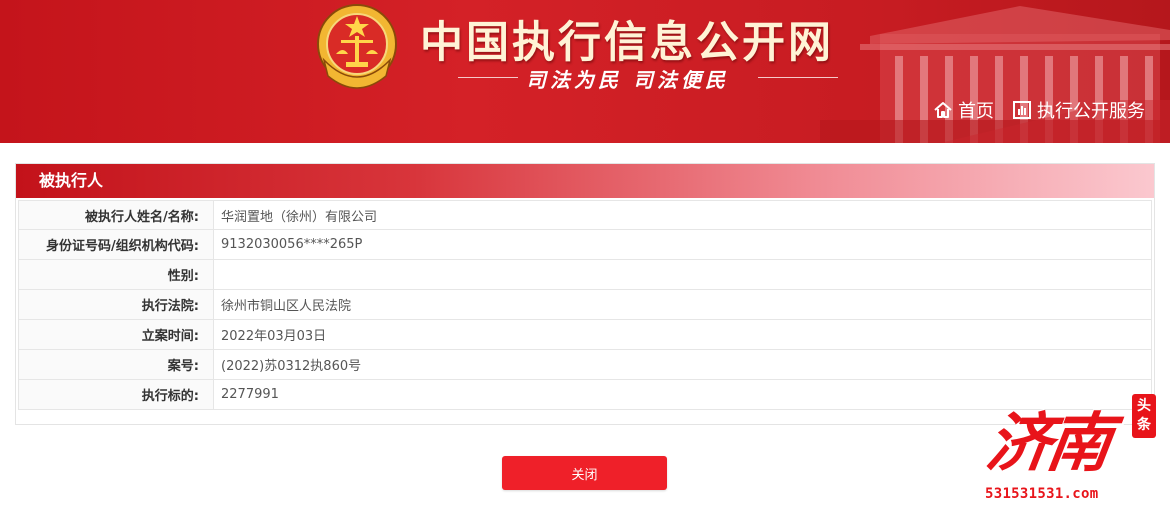  Describe the element at coordinates (116, 395) in the screenshot. I see `field-label: 执行标的:` at that location.